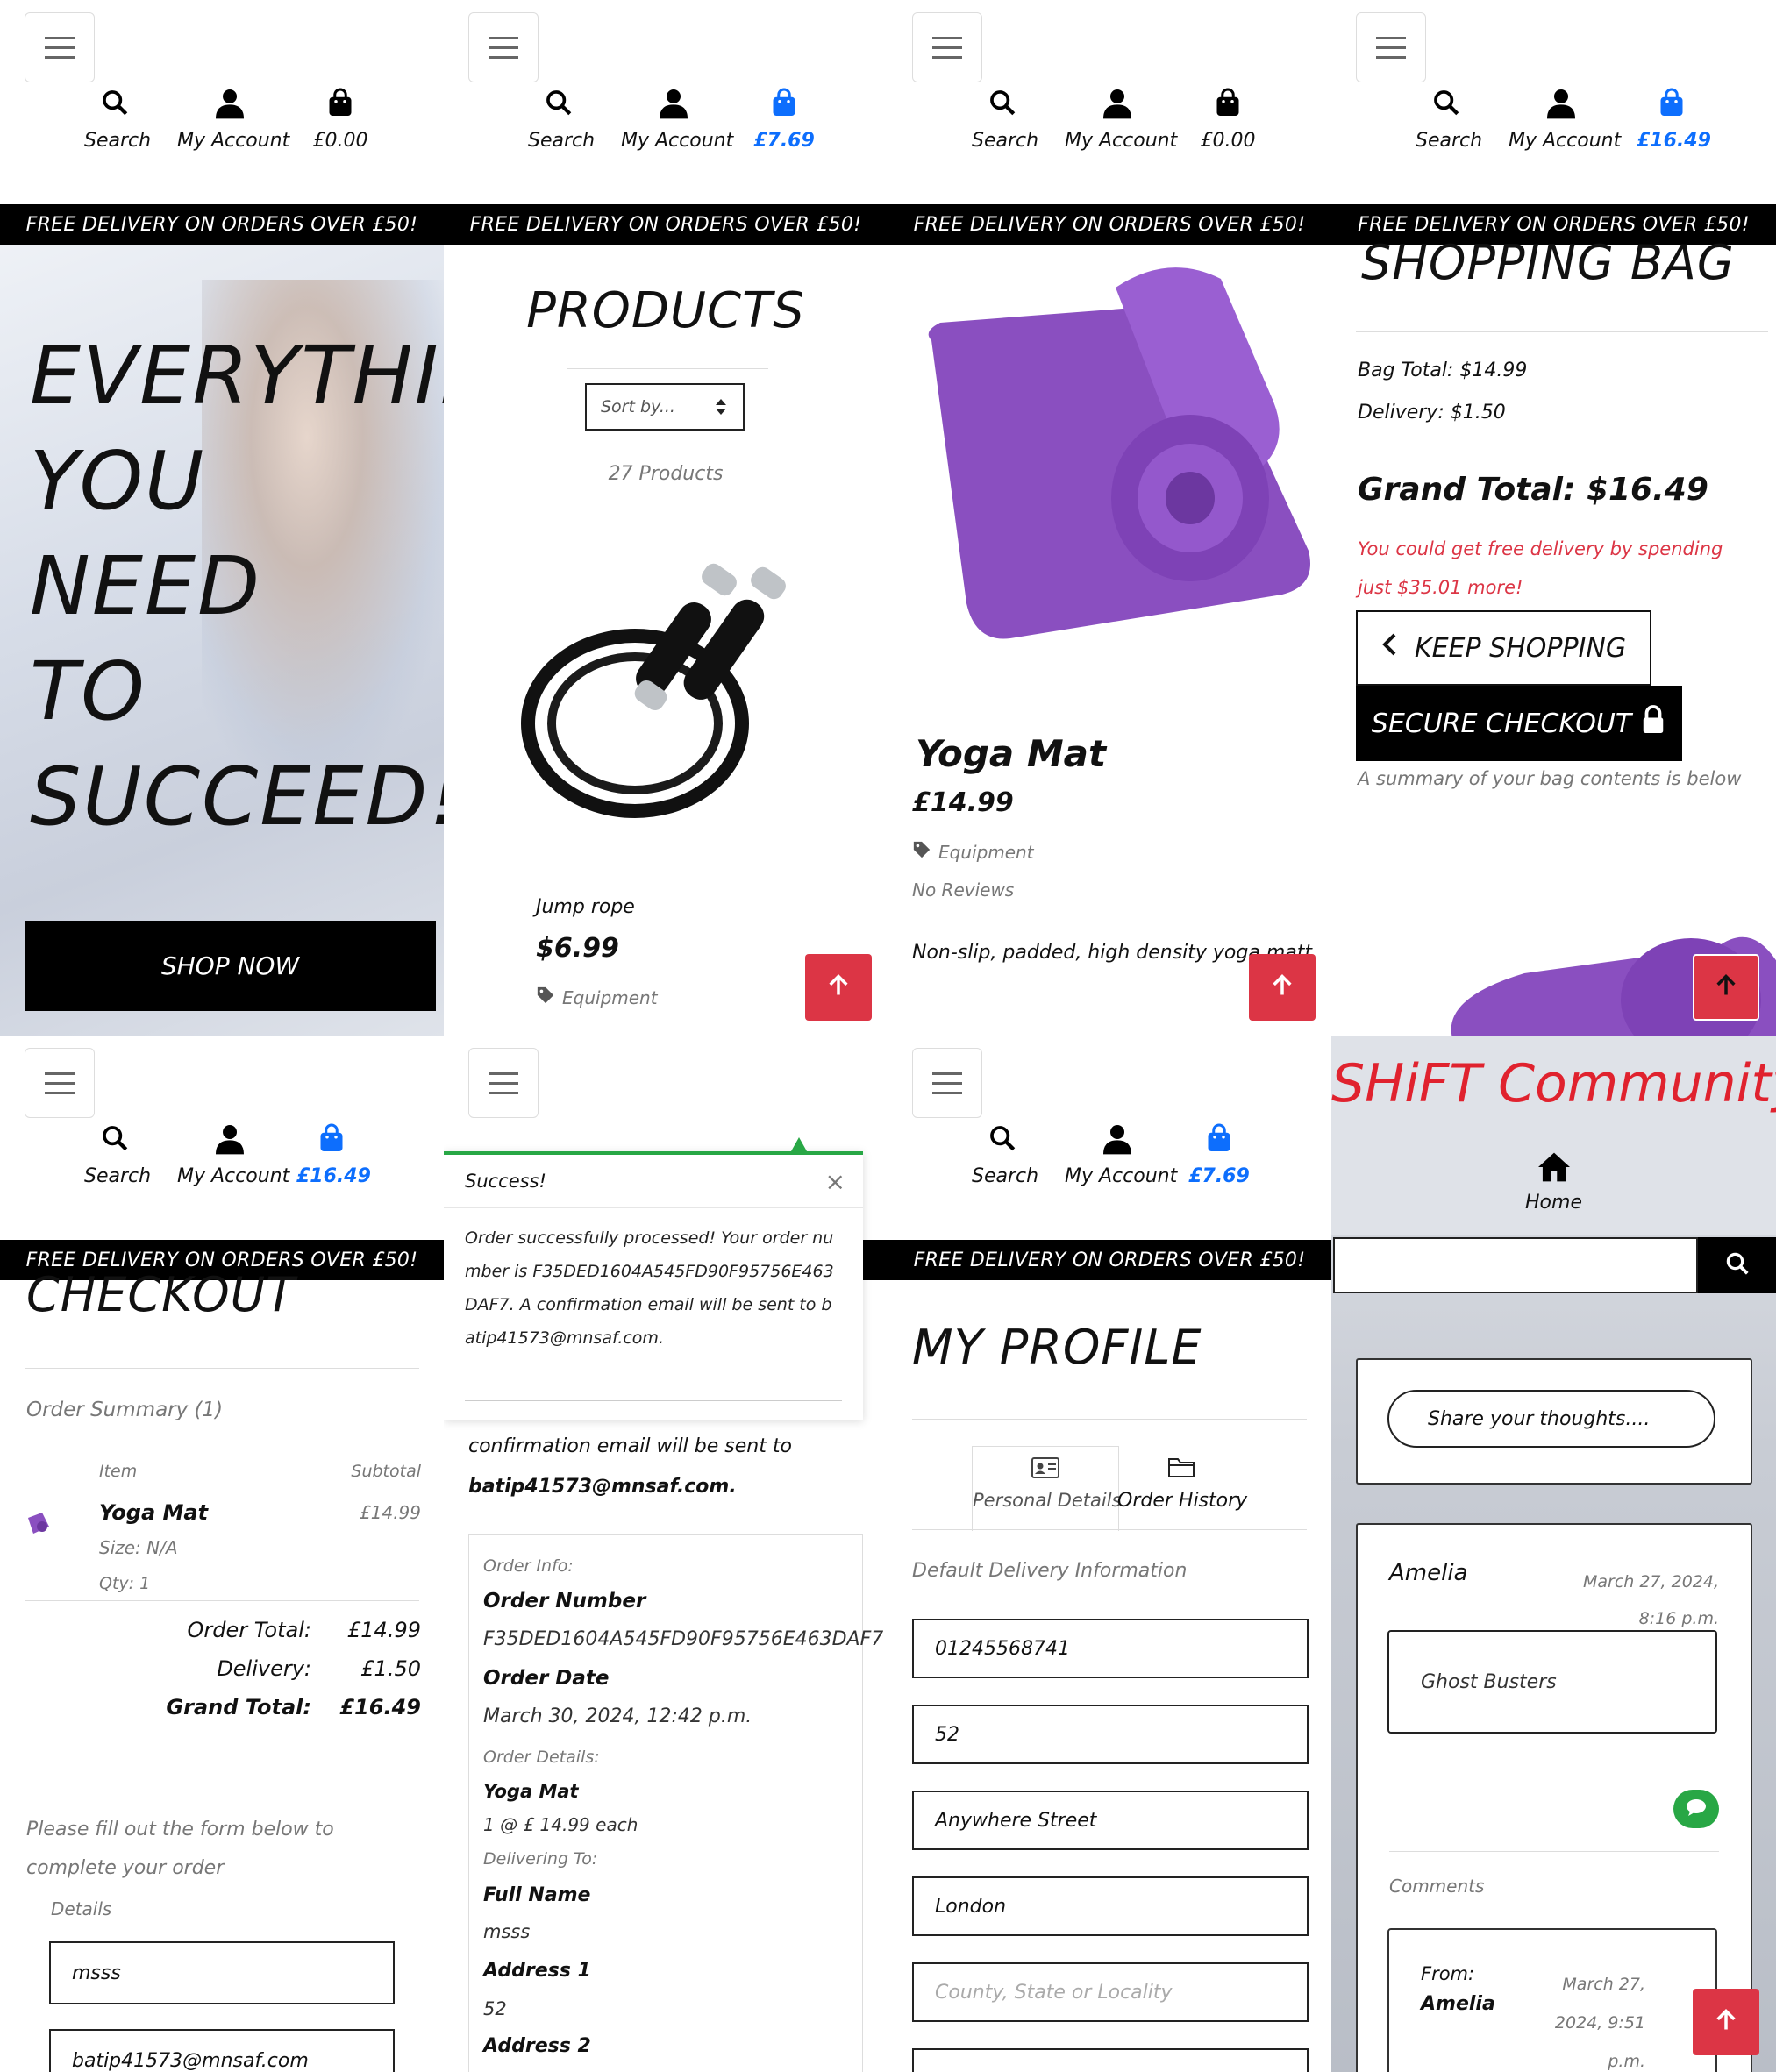  Describe the element at coordinates (665, 310) in the screenshot. I see `page-title: PRODUCTS` at that location.